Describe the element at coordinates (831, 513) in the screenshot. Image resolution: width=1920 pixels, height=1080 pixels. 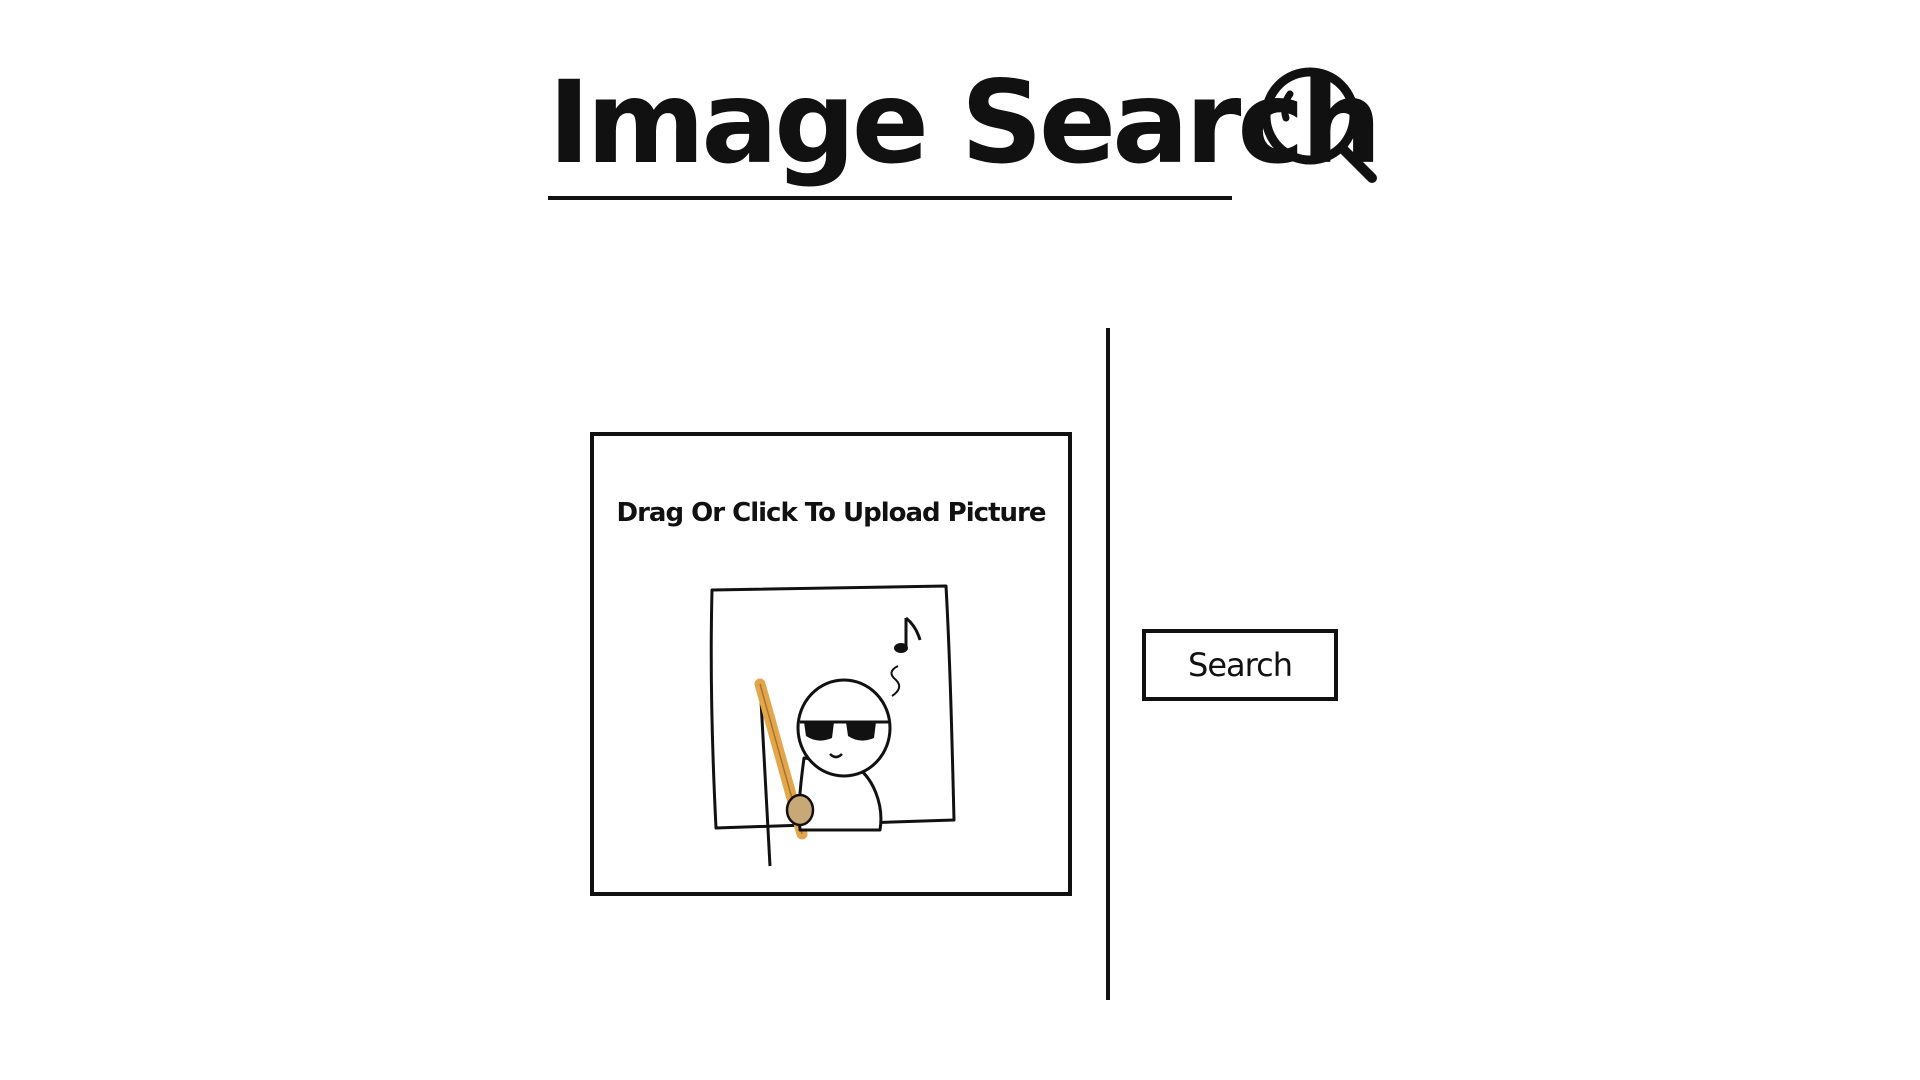
I see `upload-label: Drag Or Click To Upload Picture` at that location.